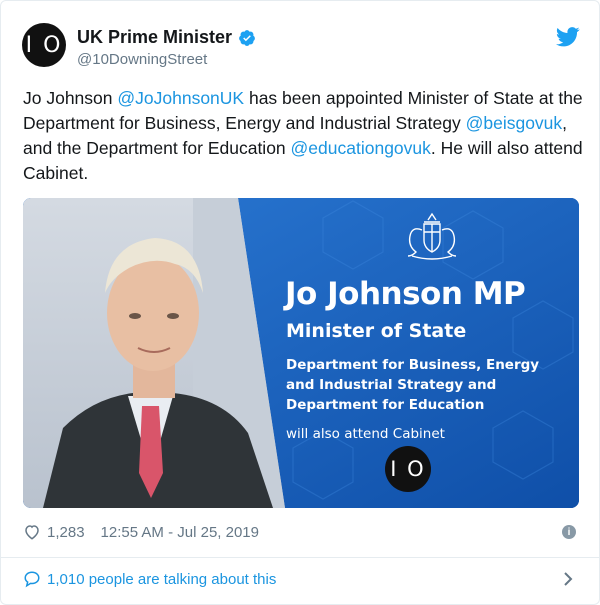 This screenshot has height=605, width=600. Describe the element at coordinates (405, 294) in the screenshot. I see `media-heading: Jo Johnson MP` at that location.